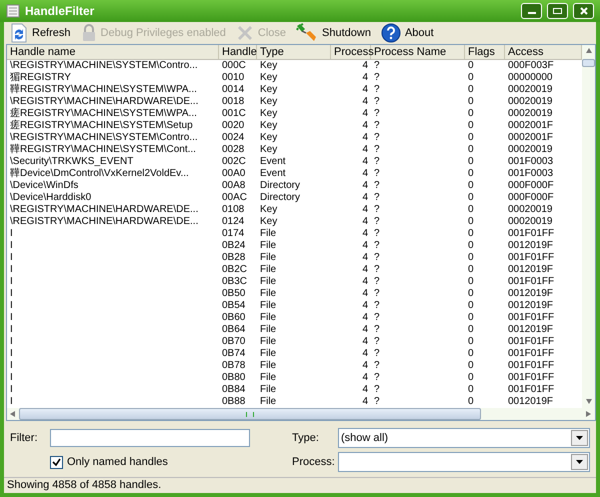 The height and width of the screenshot is (497, 600). What do you see at coordinates (294, 52) in the screenshot?
I see `column-header: Type` at bounding box center [294, 52].